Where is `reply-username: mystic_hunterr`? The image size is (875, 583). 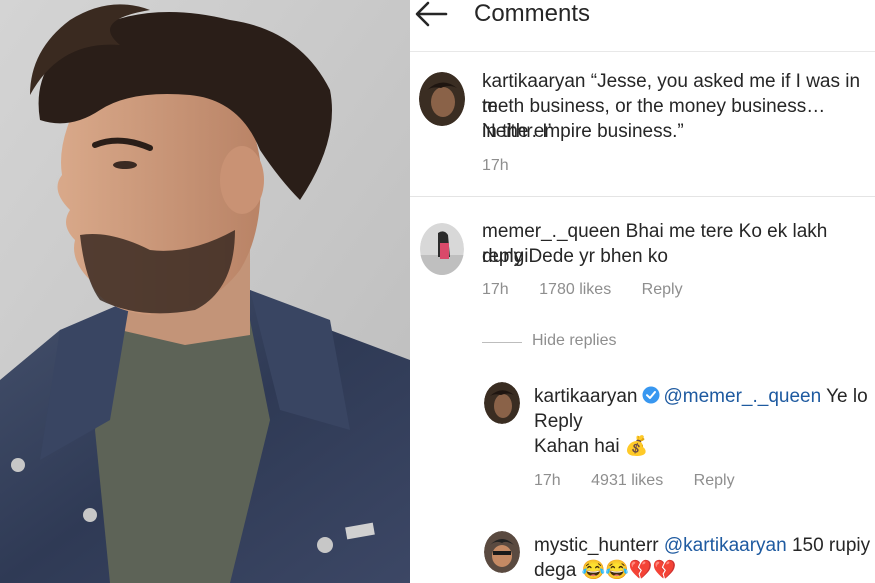
reply-username: mystic_hunterr is located at coordinates (596, 545).